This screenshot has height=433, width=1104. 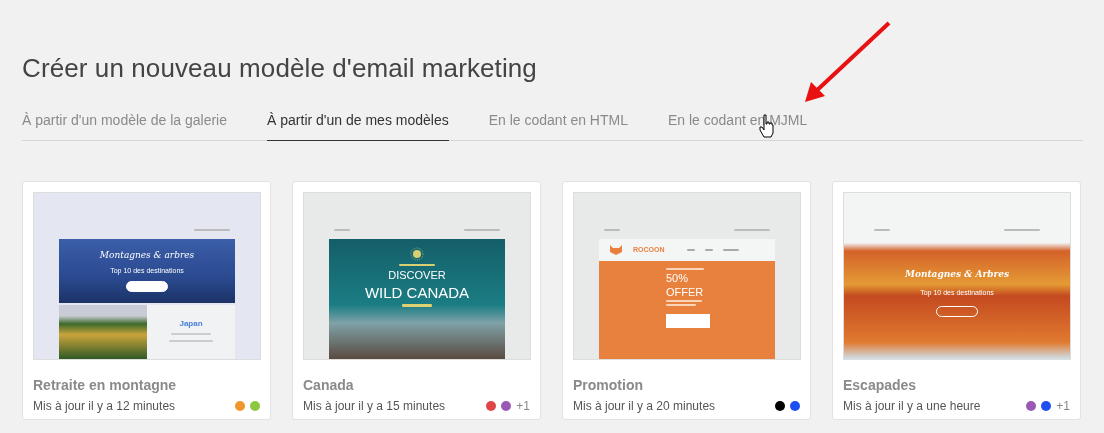 I want to click on page-title: Créer un nouveau modèle d'email marketing, so click(x=279, y=68).